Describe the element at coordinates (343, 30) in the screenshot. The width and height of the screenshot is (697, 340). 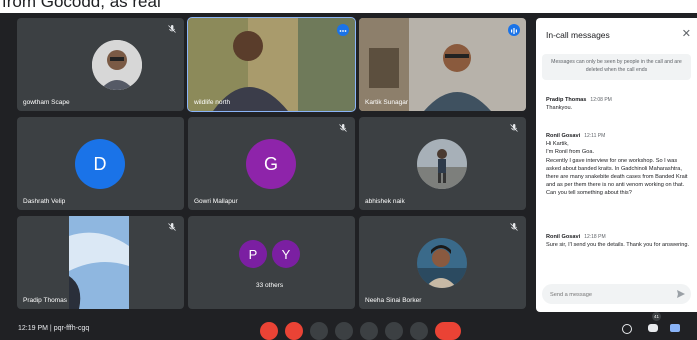
I see `more-options-icon` at that location.